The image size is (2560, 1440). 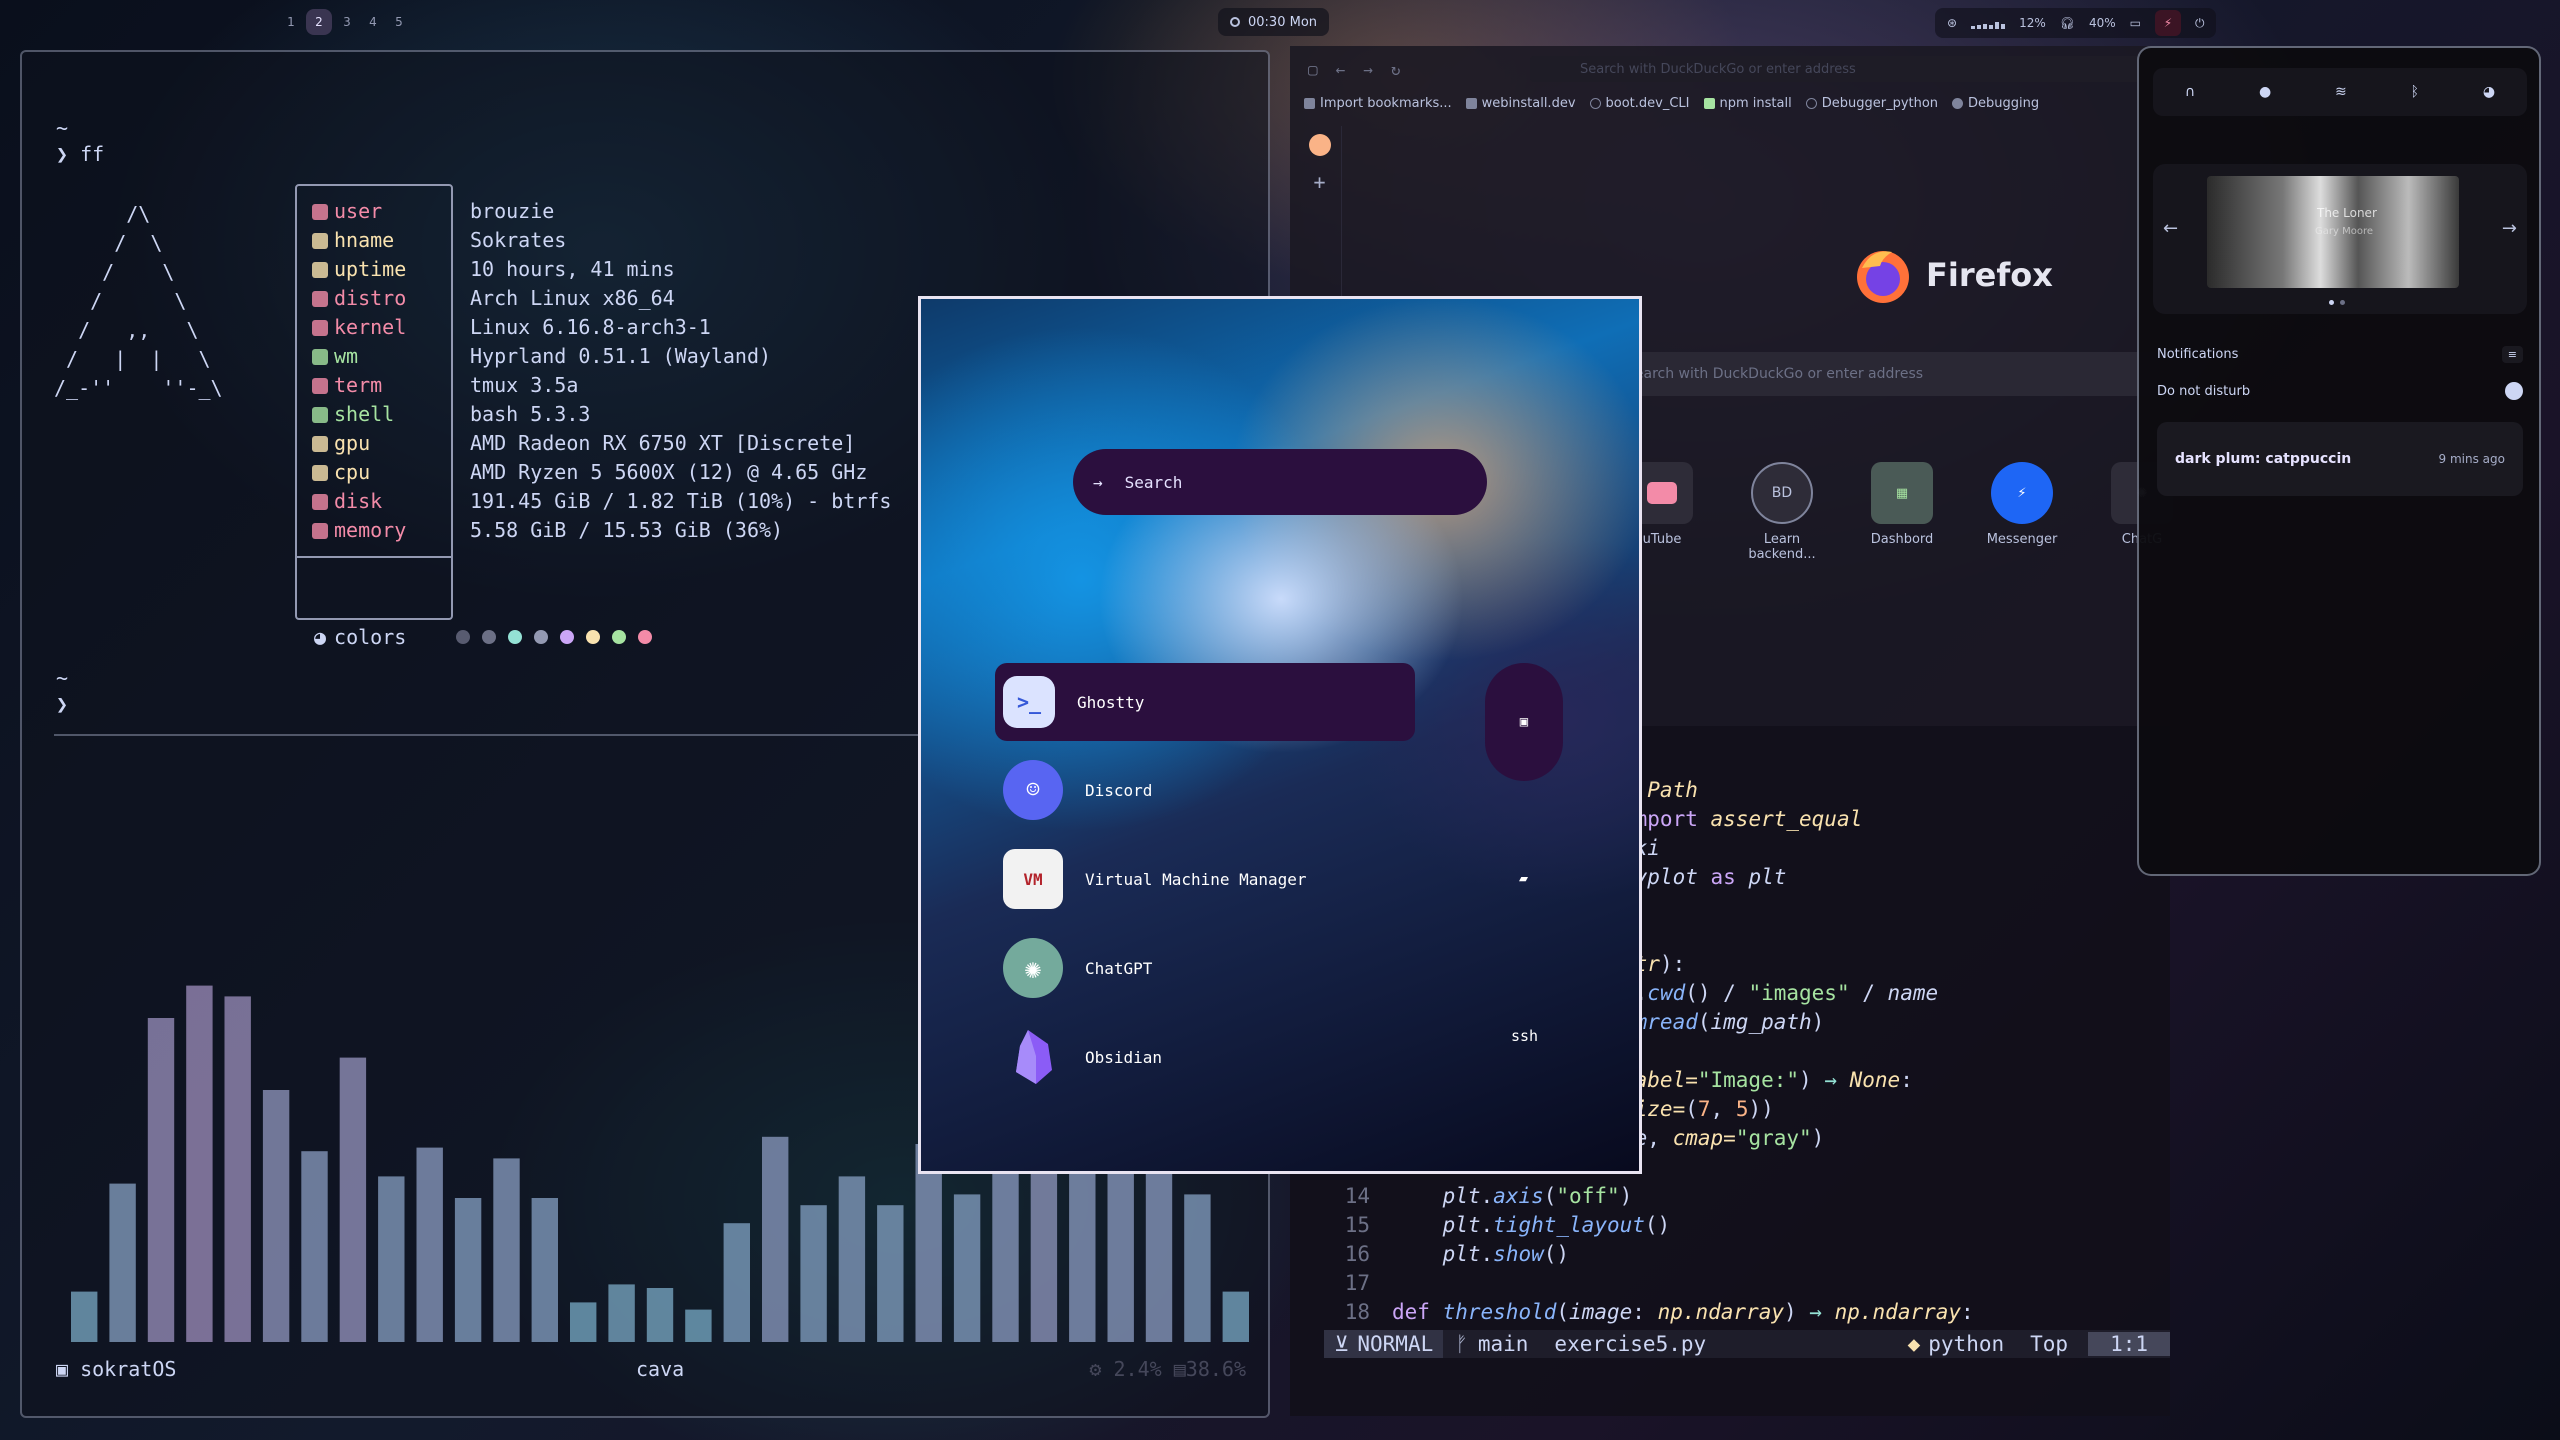 What do you see at coordinates (359, 240) in the screenshot?
I see `fastfetch-key-hname: hname` at bounding box center [359, 240].